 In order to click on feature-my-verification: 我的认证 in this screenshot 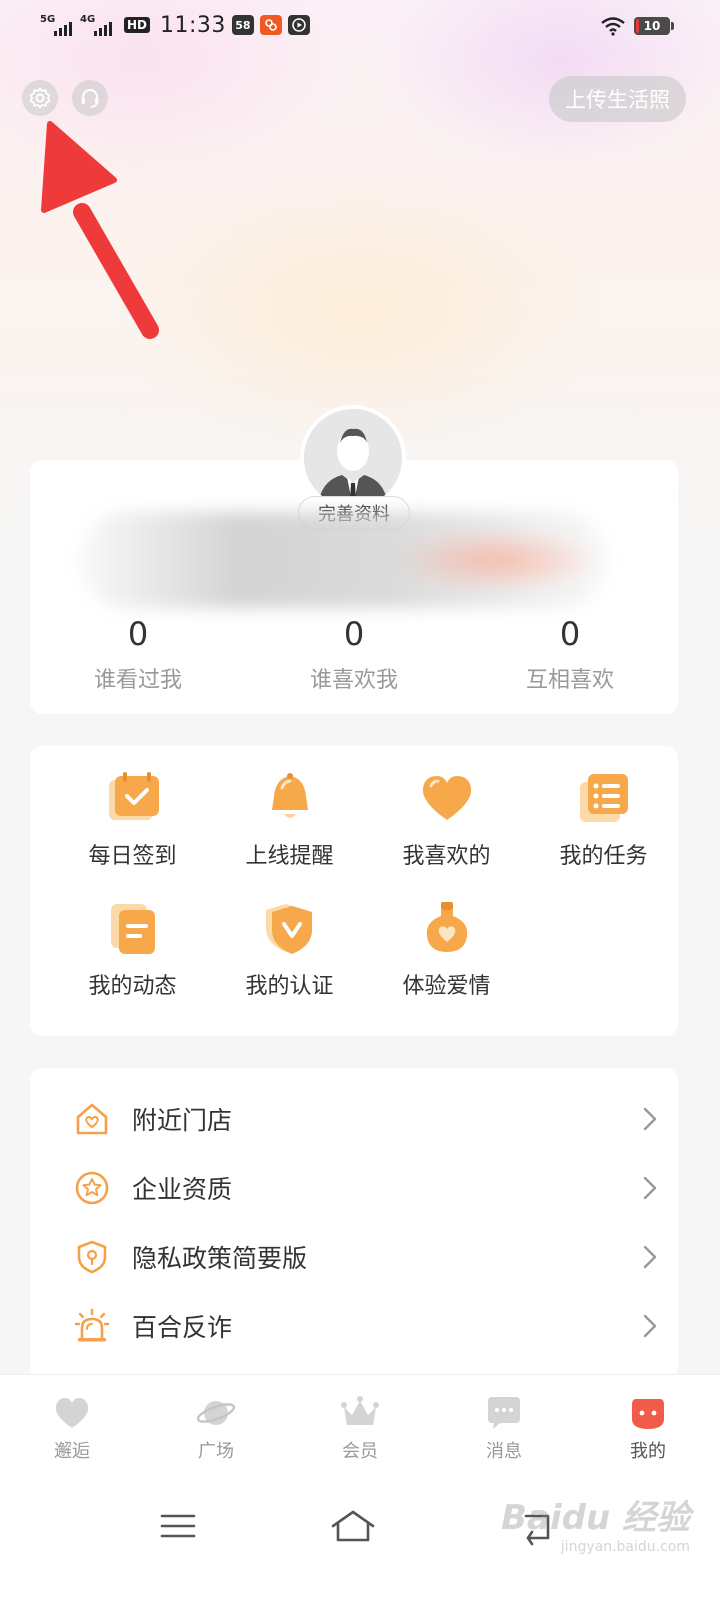, I will do `click(289, 950)`.